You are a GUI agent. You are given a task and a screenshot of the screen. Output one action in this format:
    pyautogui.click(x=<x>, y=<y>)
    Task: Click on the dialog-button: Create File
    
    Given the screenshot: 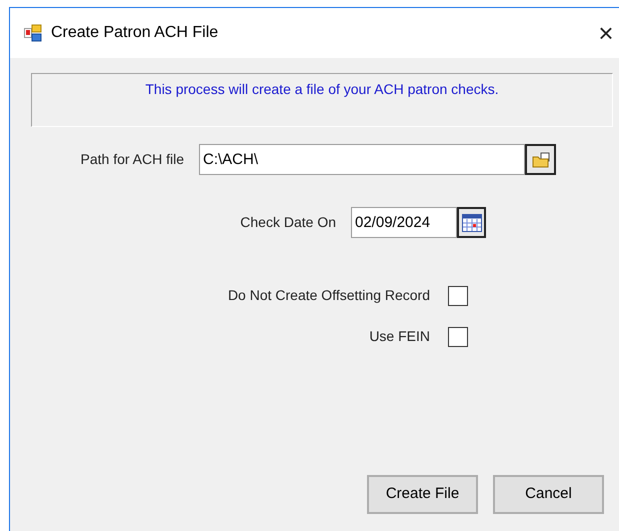 What is the action you would take?
    pyautogui.click(x=422, y=494)
    